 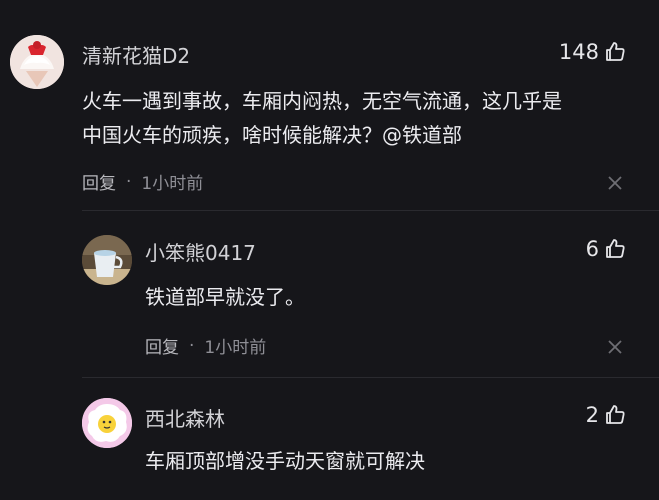 I want to click on comment-text-line: 中国火车的顽疾，啥时候能解决？@铁道部, so click(x=272, y=135).